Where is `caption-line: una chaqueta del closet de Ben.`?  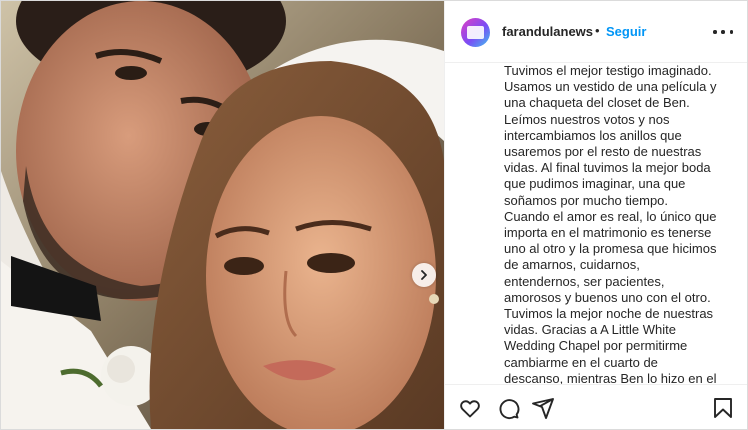 caption-line: una chaqueta del closet de Ben. is located at coordinates (597, 103).